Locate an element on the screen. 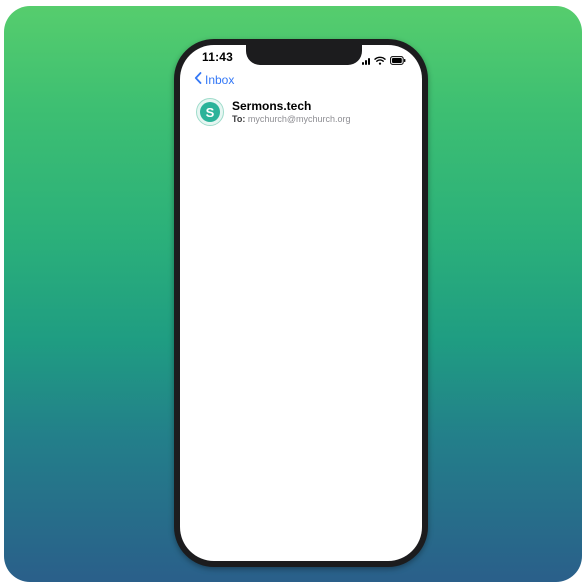 The width and height of the screenshot is (582, 582). recipient-line: To: mychurch@mychurch.org is located at coordinates (291, 119).